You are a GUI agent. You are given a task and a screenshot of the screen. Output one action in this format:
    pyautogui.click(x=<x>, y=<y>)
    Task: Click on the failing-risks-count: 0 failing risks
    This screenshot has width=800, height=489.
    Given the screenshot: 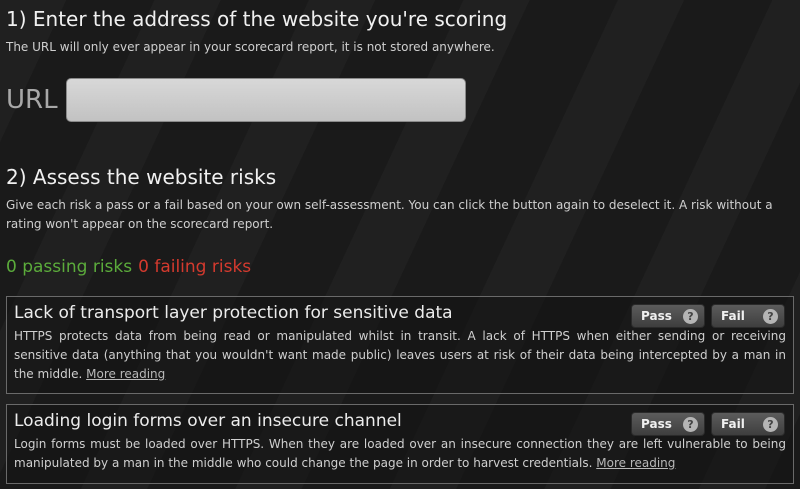 What is the action you would take?
    pyautogui.click(x=195, y=267)
    